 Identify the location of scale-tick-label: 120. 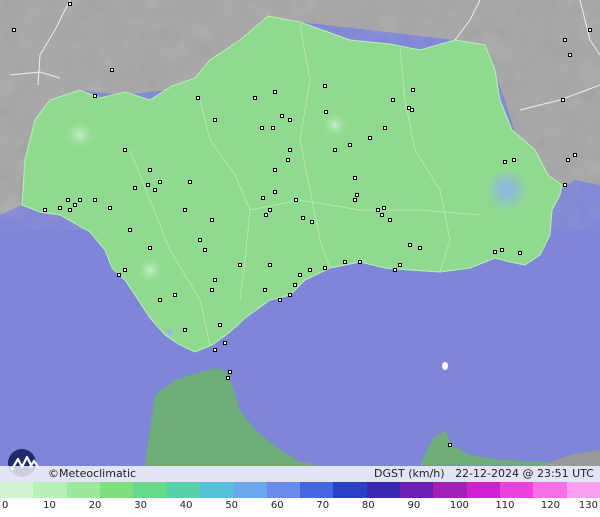
(550, 505).